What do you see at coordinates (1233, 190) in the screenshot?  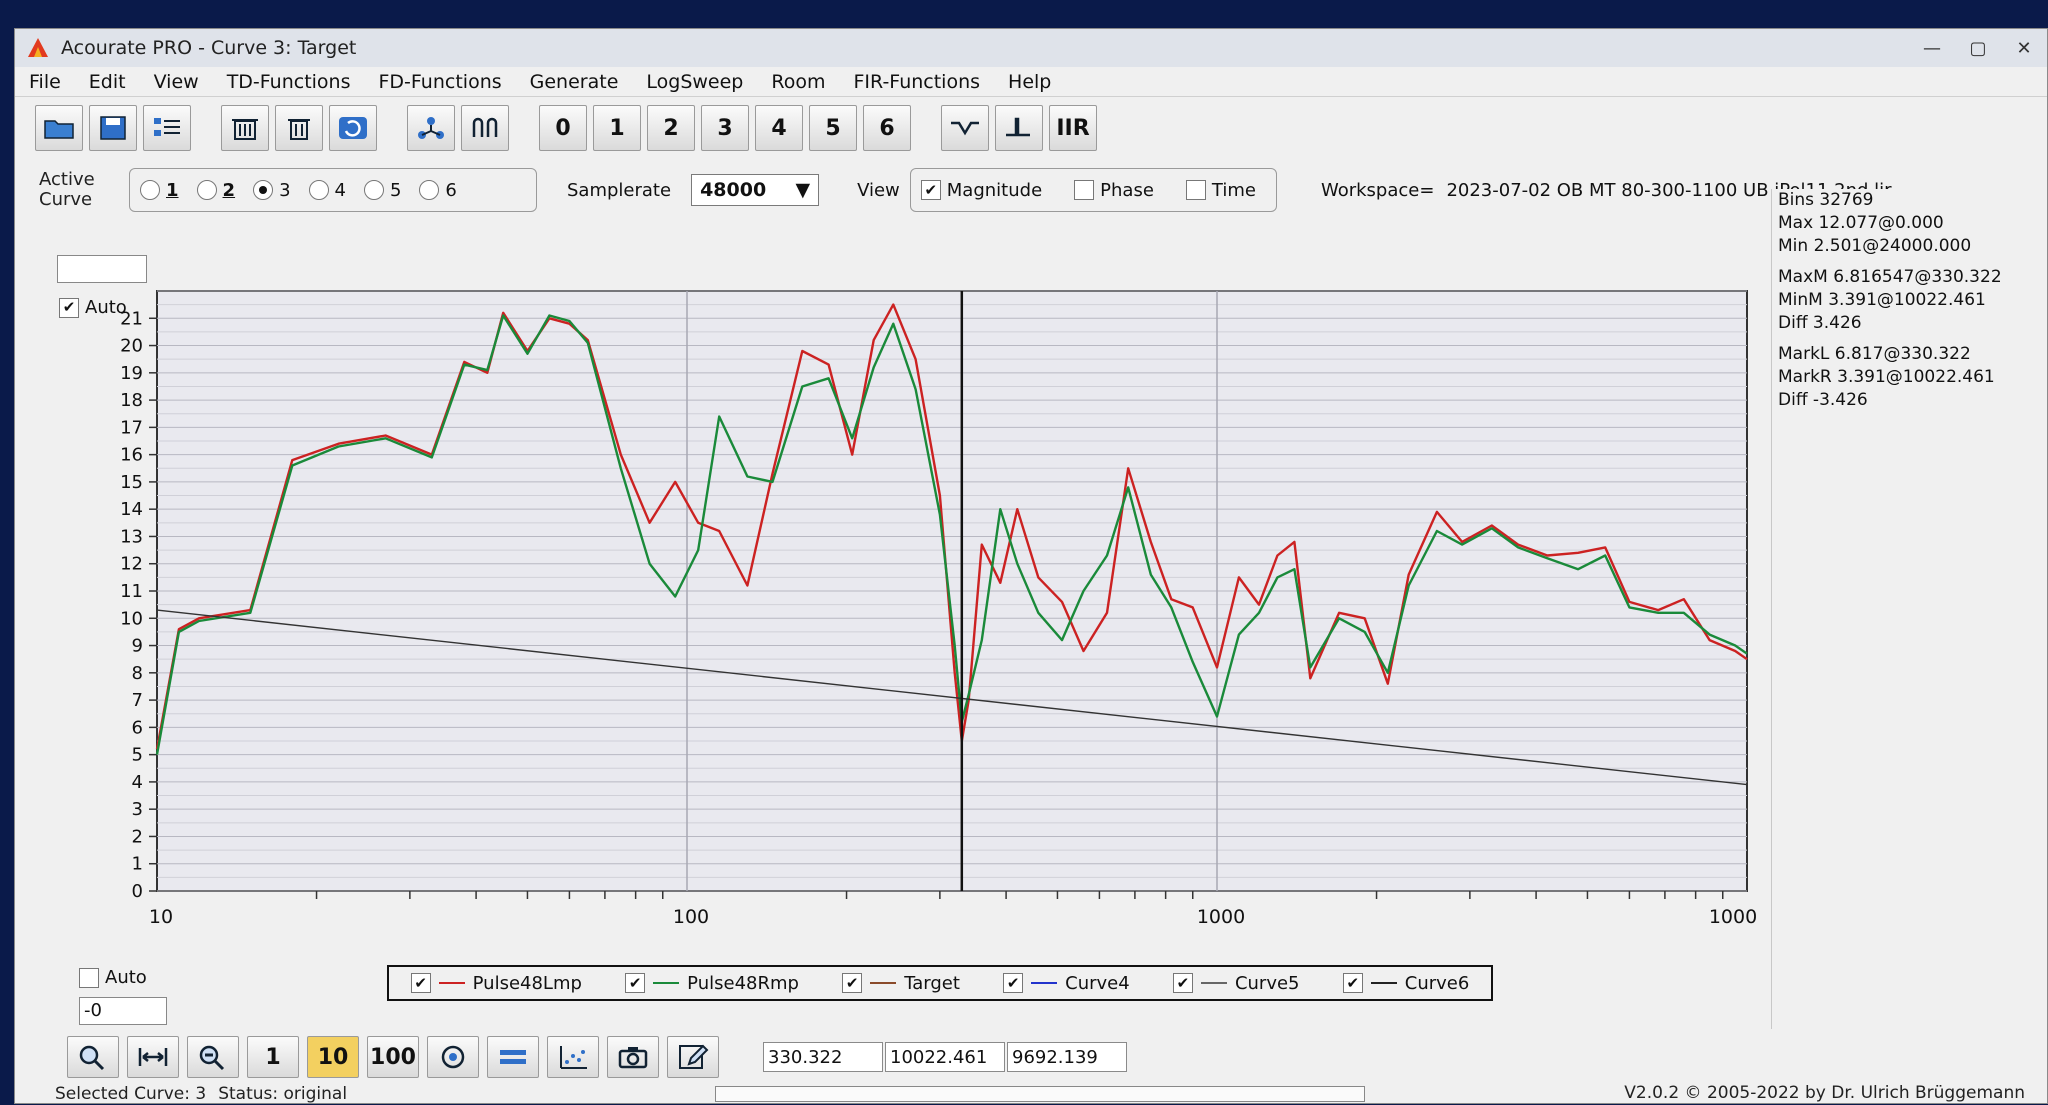 I see `view-checkbox-label: Time` at bounding box center [1233, 190].